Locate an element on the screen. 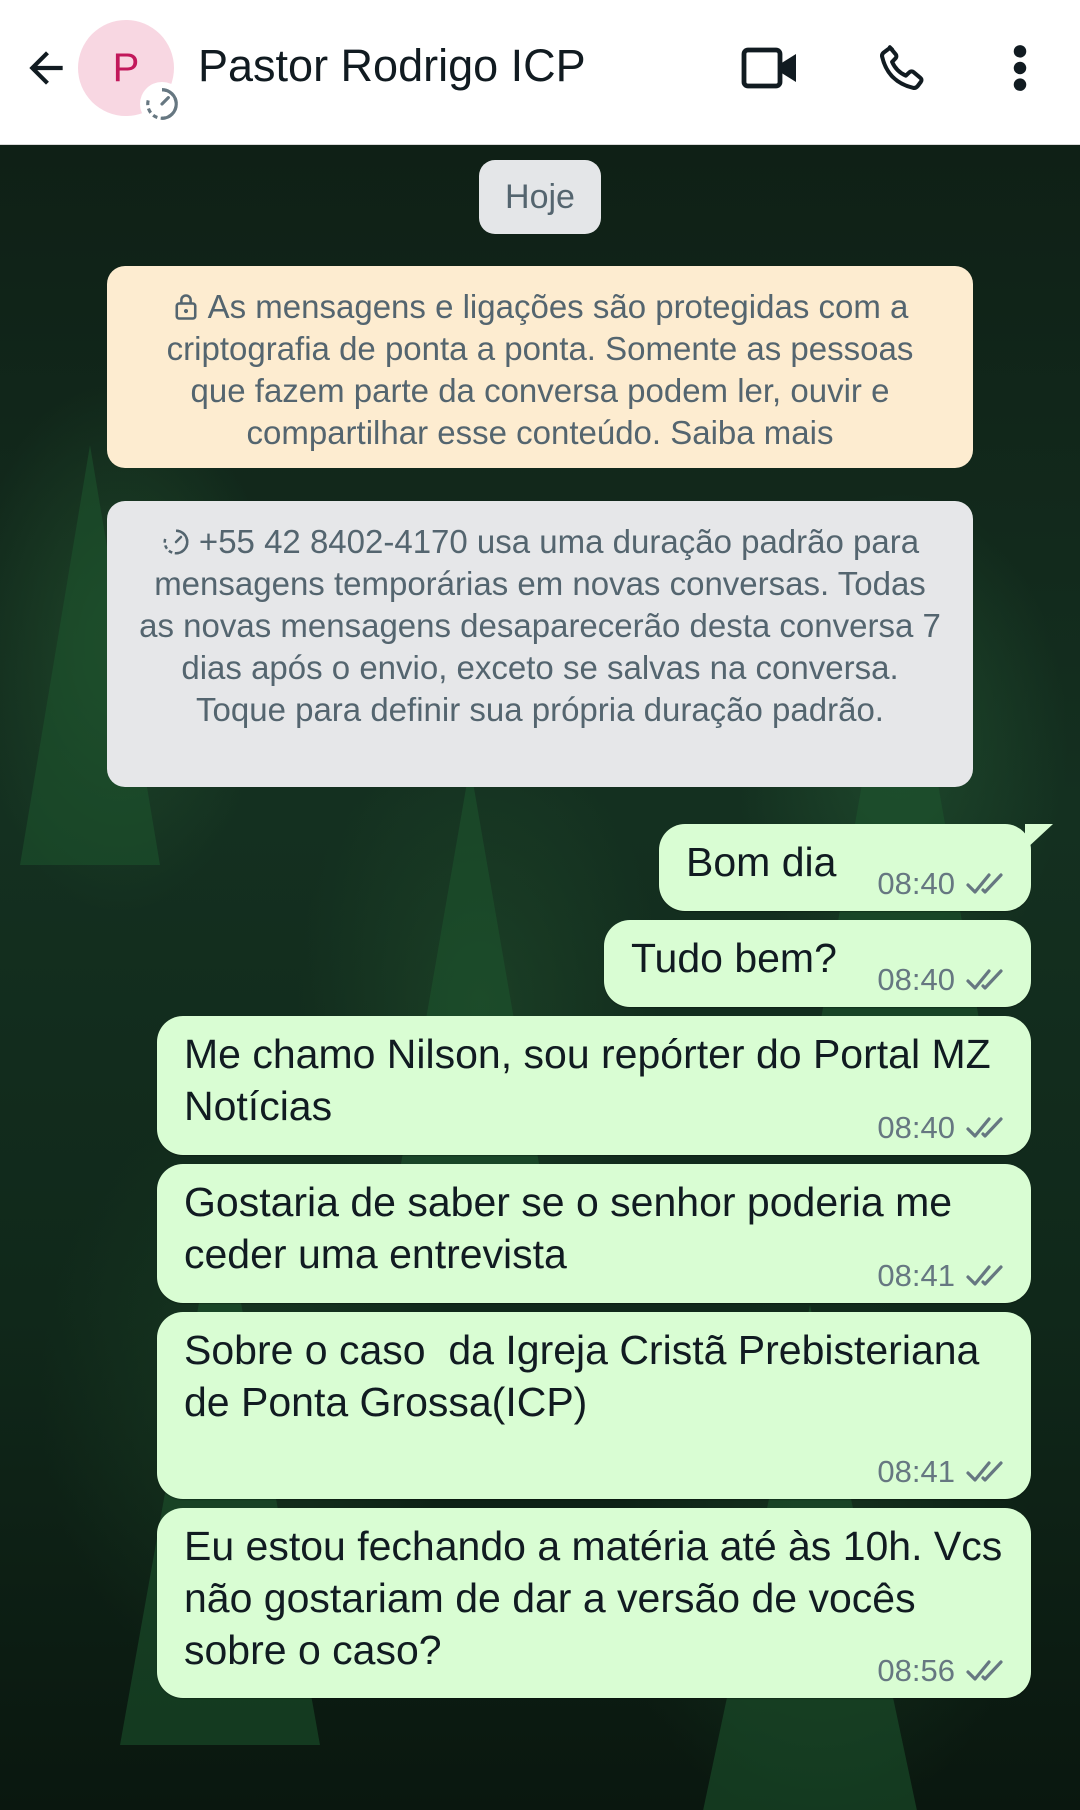 Image resolution: width=1080 pixels, height=1810 pixels. disappearing-timer-badge is located at coordinates (162, 104).